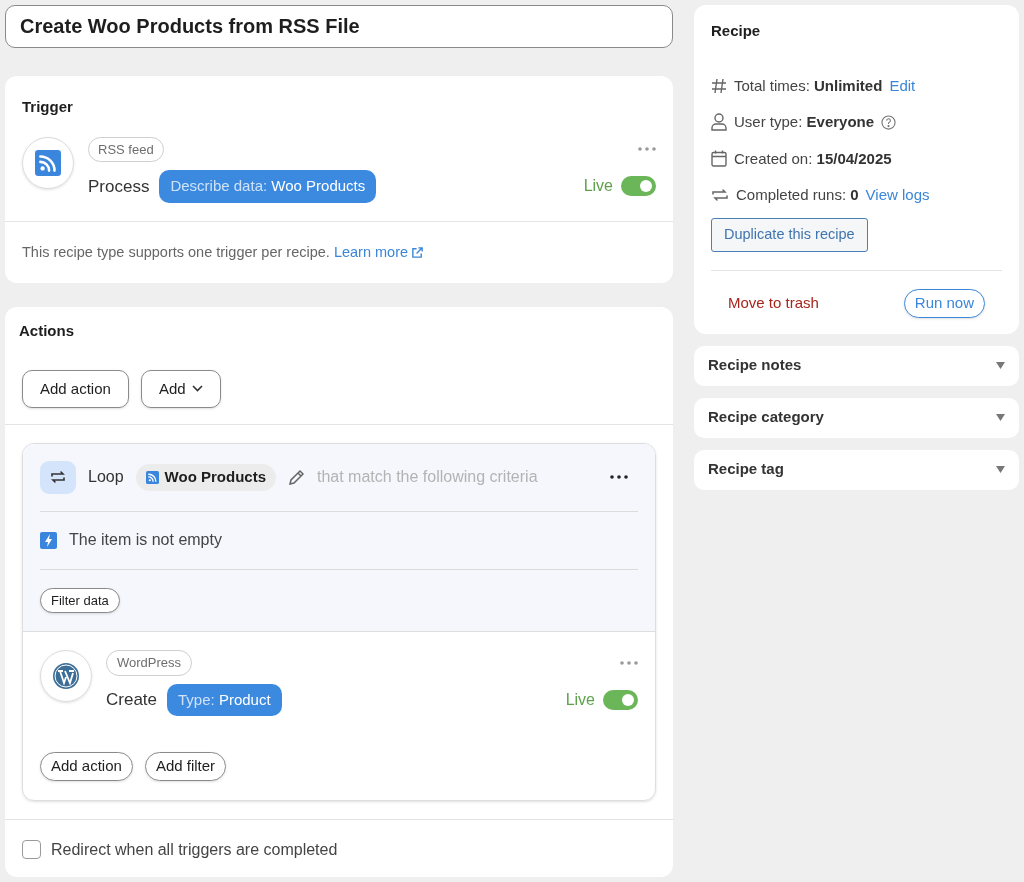  I want to click on redirect-label: Redirect when all triggers are completed, so click(194, 849).